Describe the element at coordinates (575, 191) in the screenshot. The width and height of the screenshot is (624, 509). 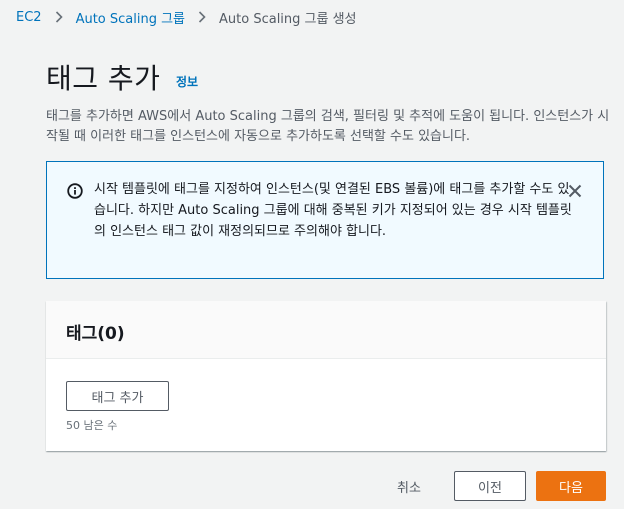
I see `close-icon` at that location.